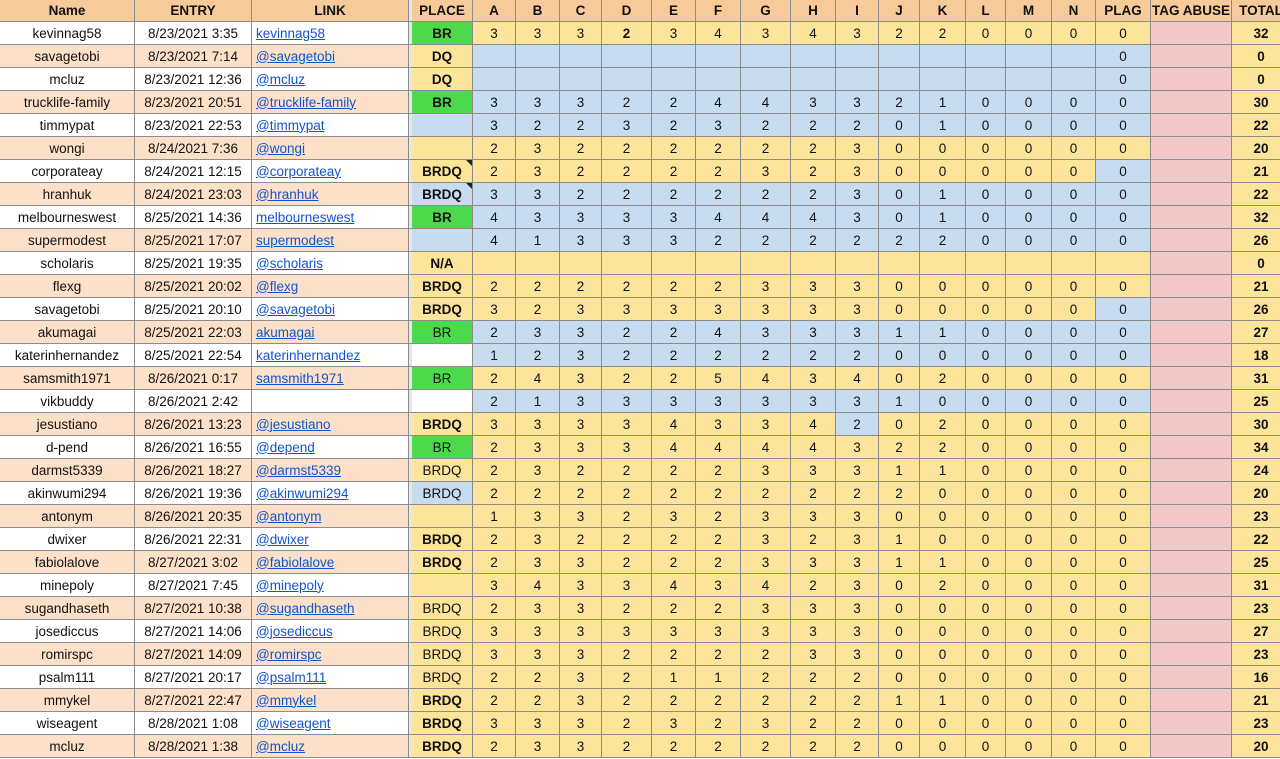  What do you see at coordinates (1074, 56) in the screenshot?
I see `cell-score-n` at bounding box center [1074, 56].